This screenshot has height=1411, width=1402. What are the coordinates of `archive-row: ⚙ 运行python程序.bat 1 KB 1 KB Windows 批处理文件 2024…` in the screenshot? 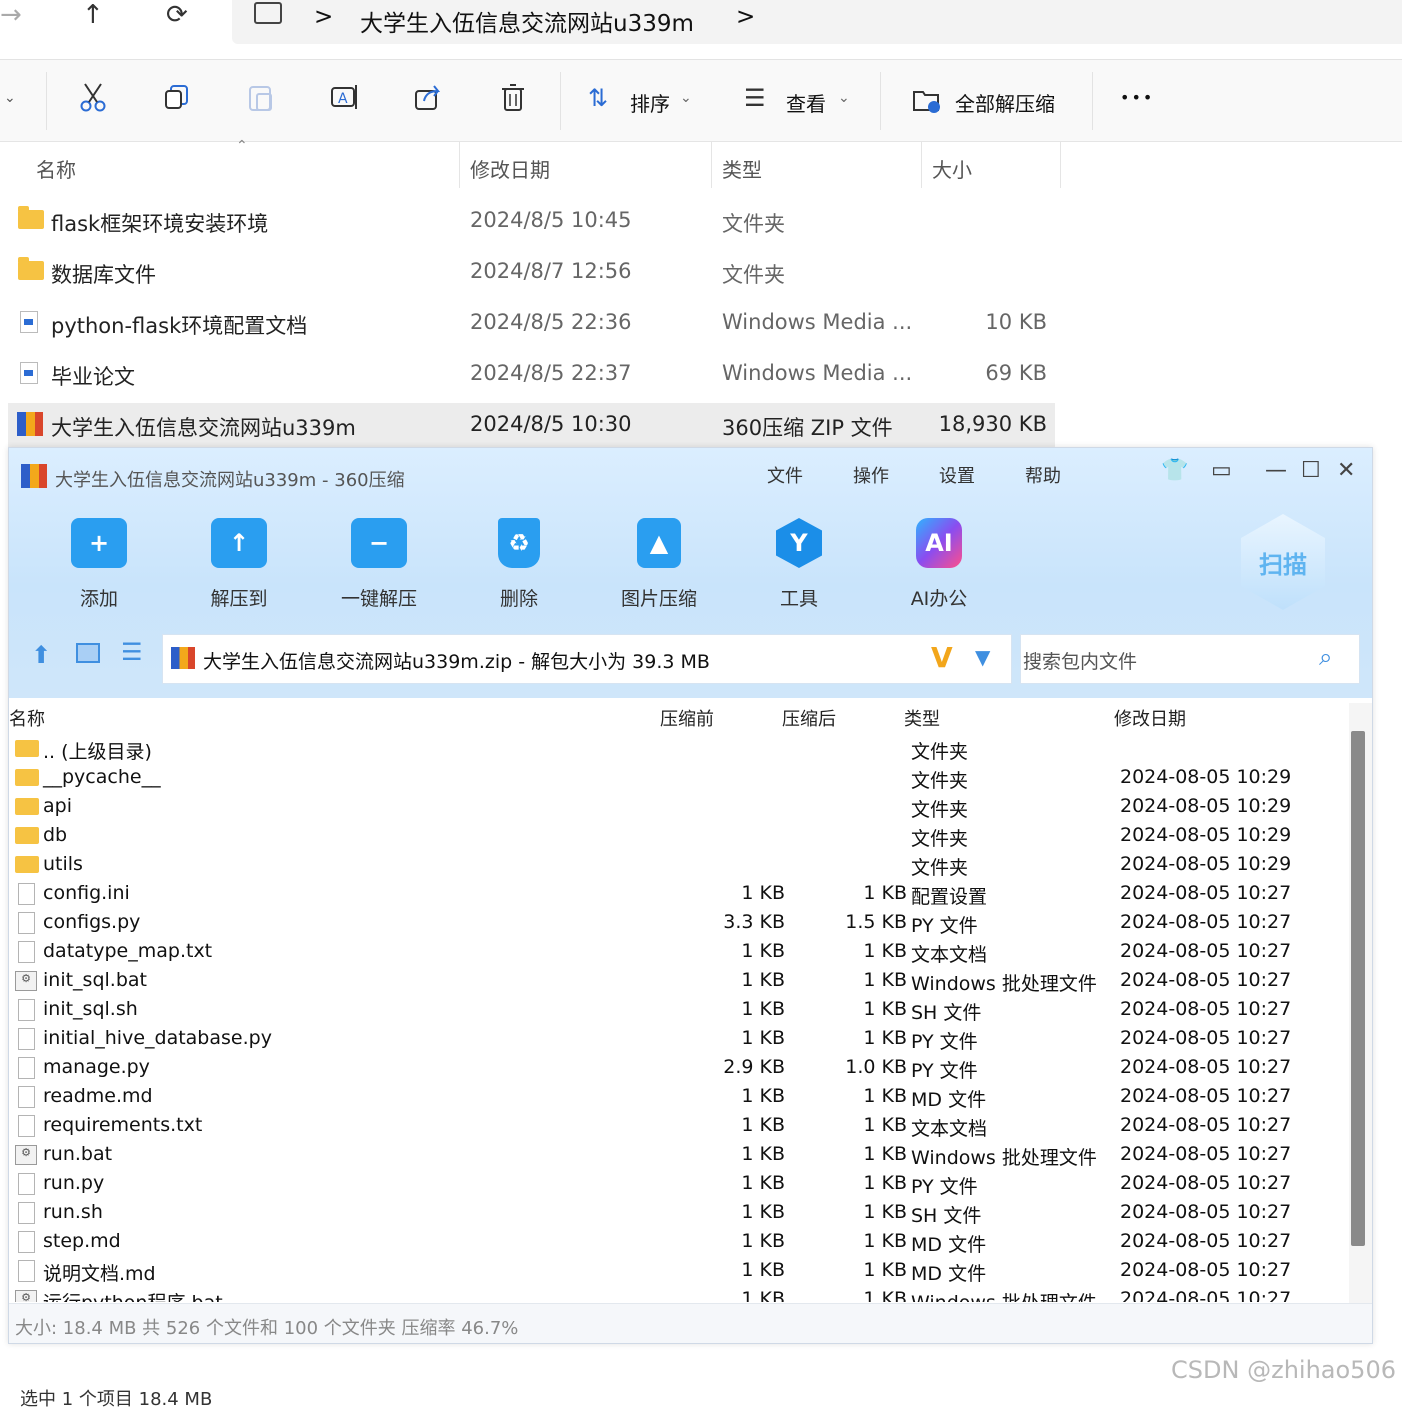 It's located at (679, 1294).